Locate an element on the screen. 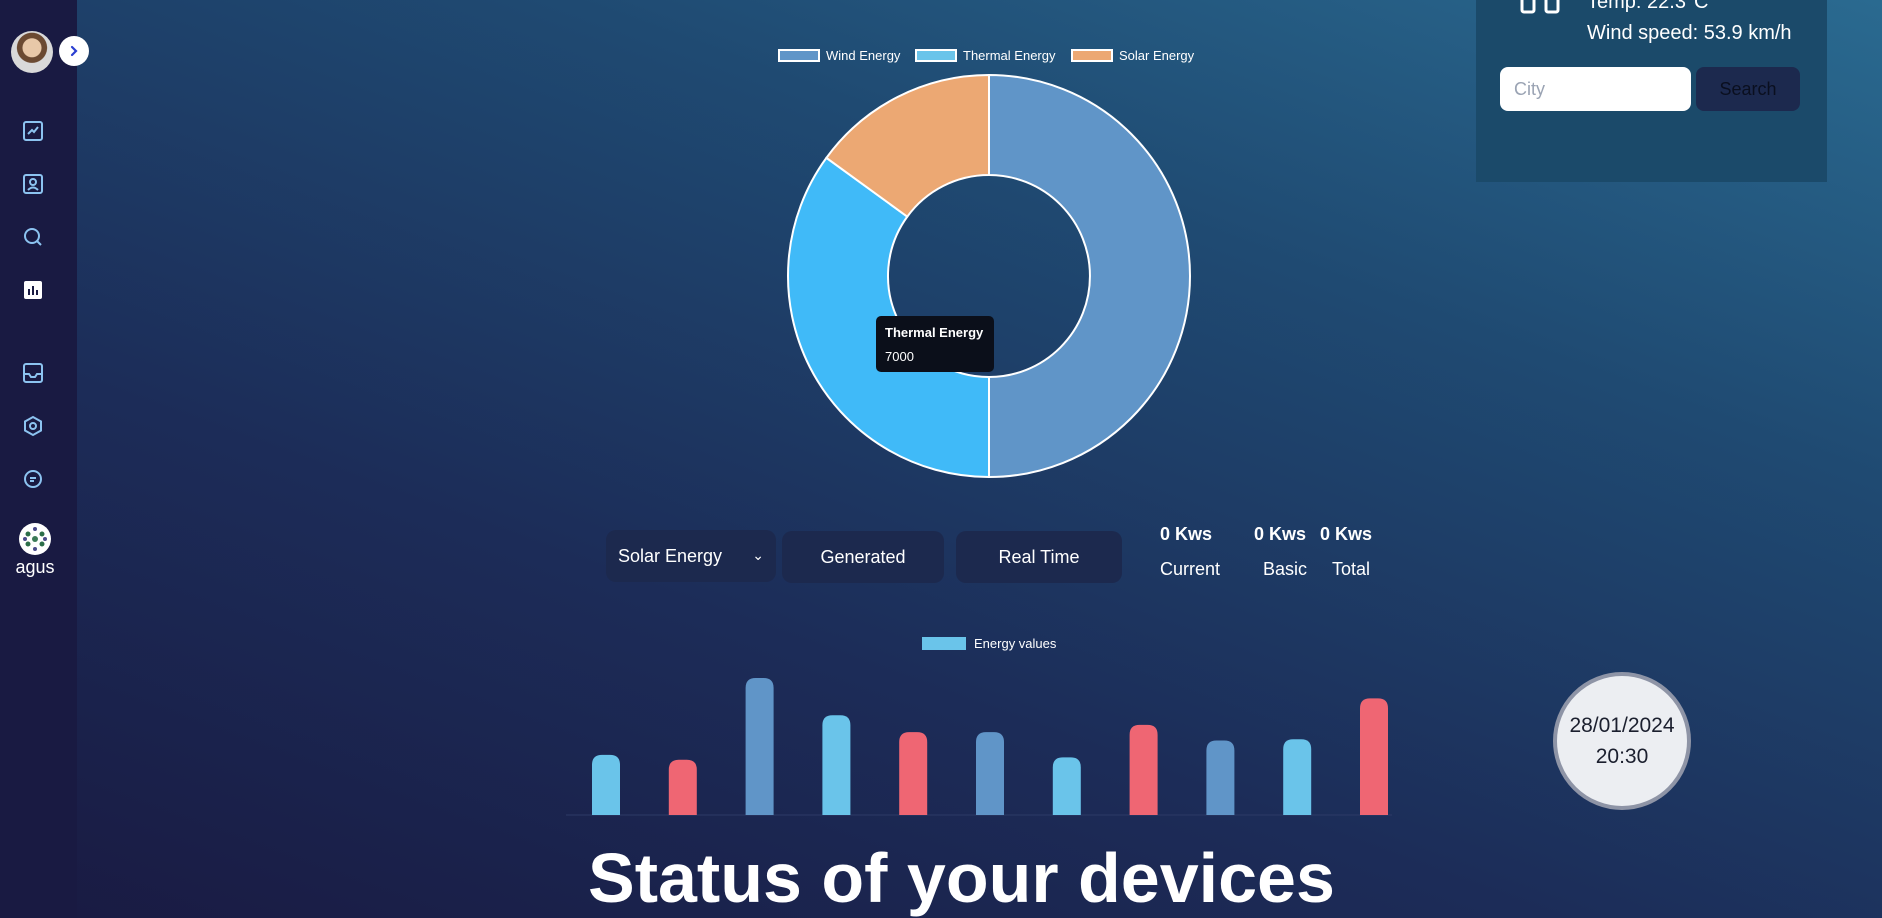 The image size is (1882, 918). date-time-clock: 28/01/2024 20:30 is located at coordinates (1622, 741).